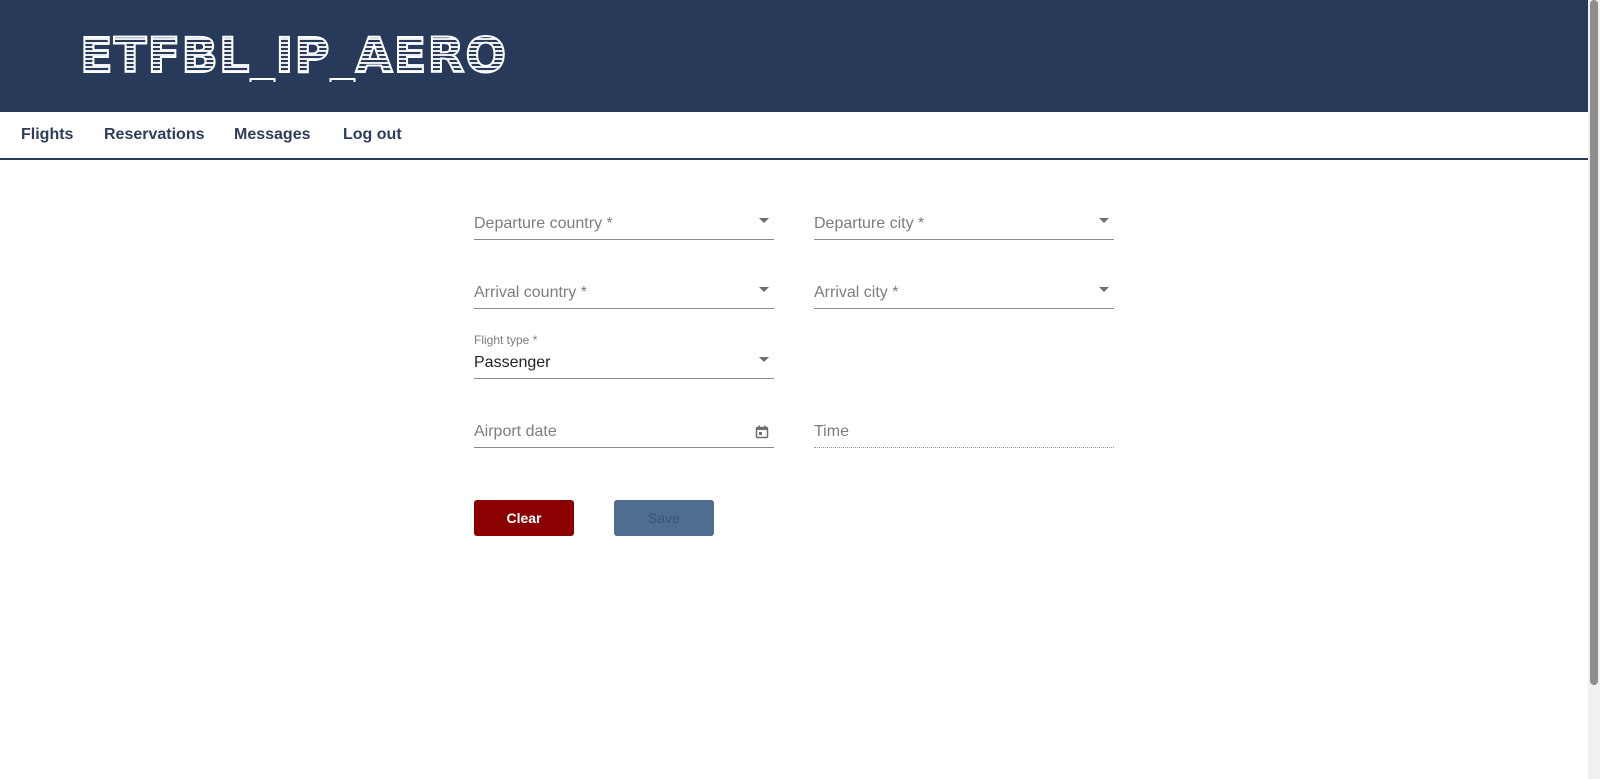 The height and width of the screenshot is (779, 1600). What do you see at coordinates (524, 518) in the screenshot?
I see `clear-button: Clear` at bounding box center [524, 518].